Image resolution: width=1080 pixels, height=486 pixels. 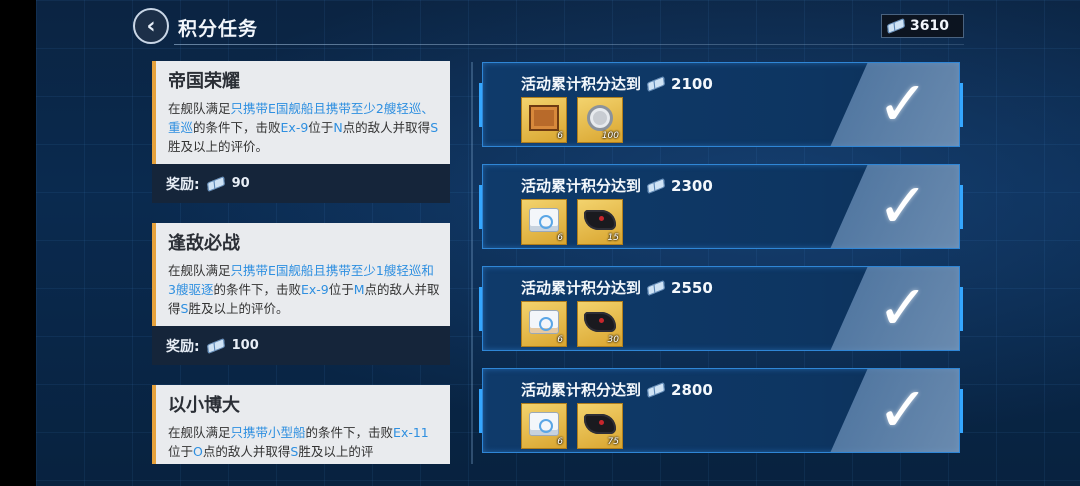 What do you see at coordinates (692, 83) in the screenshot?
I see `milestone-points: 2100` at bounding box center [692, 83].